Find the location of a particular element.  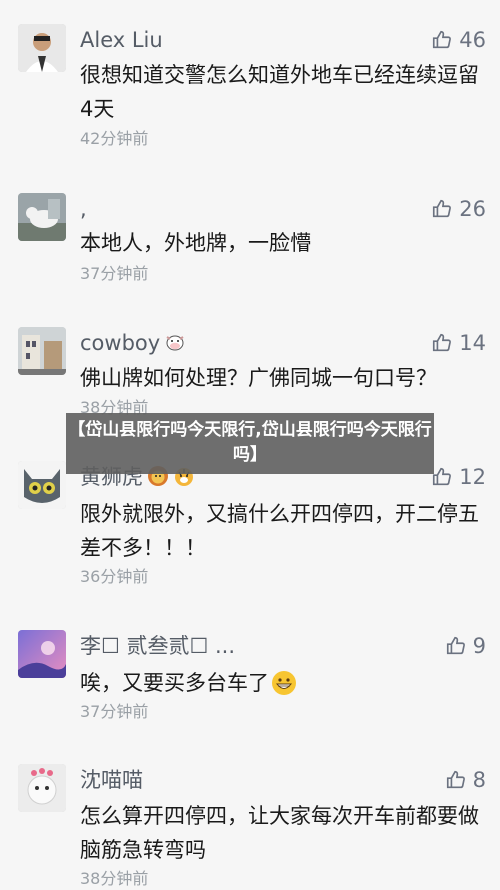

cow-face-icon is located at coordinates (175, 342).